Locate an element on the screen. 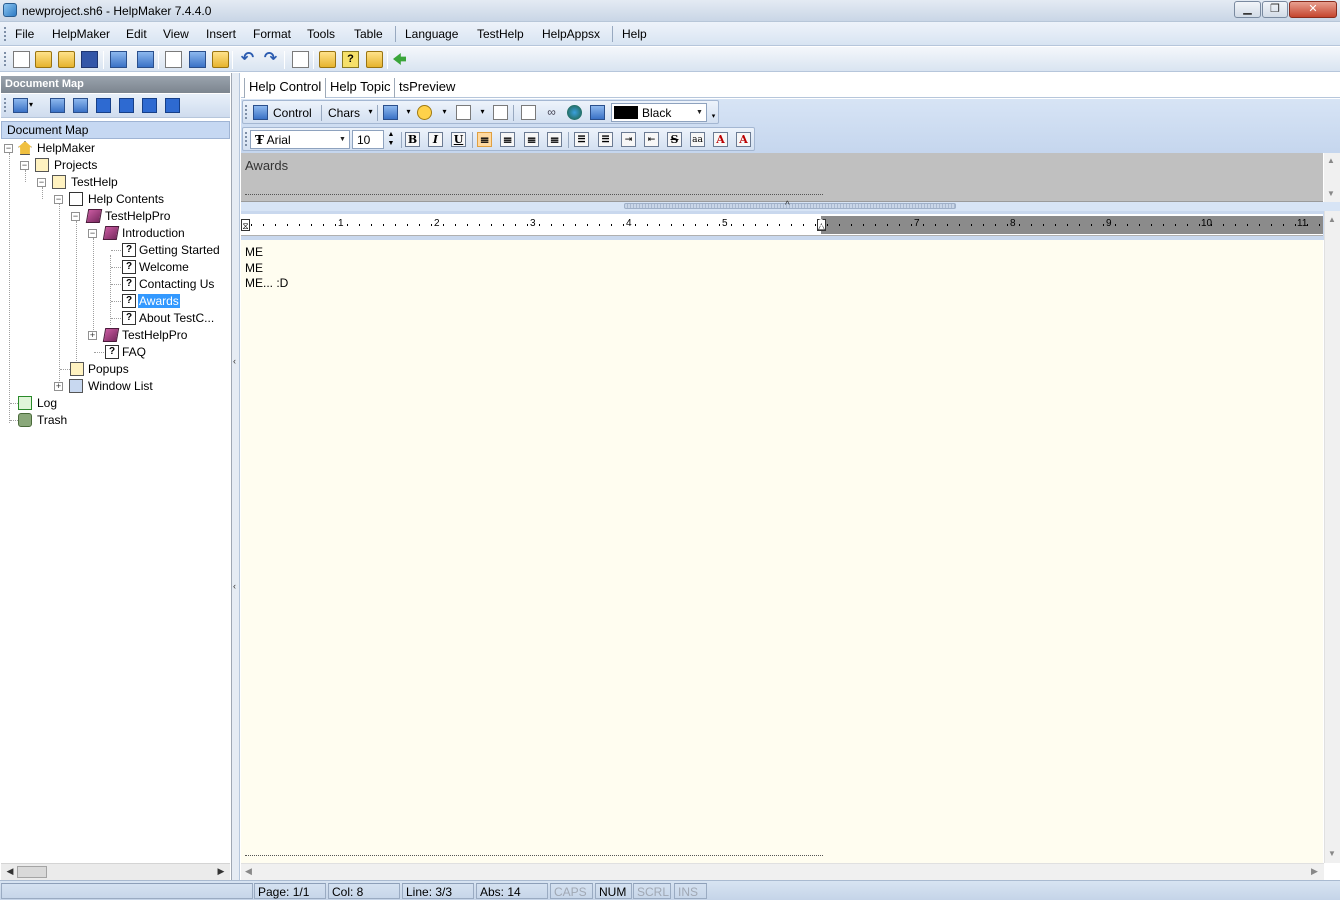  strikethrough-button: S is located at coordinates (674, 139).